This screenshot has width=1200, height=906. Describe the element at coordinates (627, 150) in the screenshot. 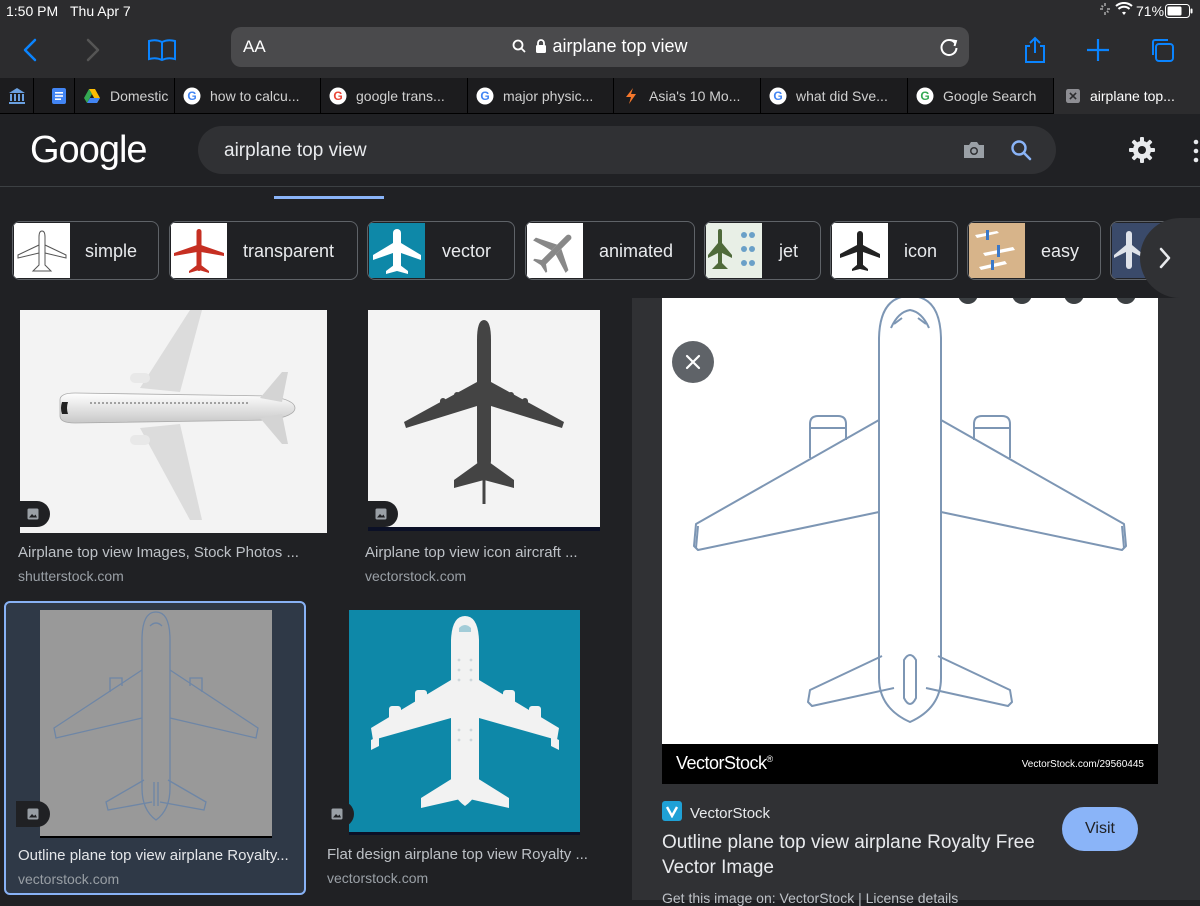

I see `search-box: airplane top view` at that location.